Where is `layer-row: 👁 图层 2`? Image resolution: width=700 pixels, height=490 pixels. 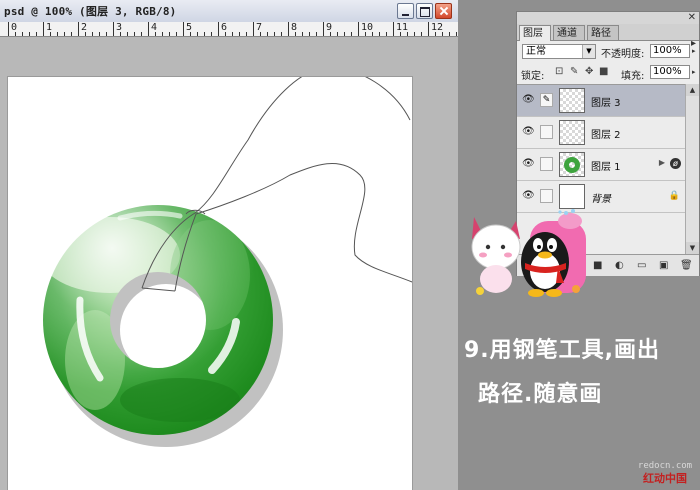
layer-row: 👁 图层 2 is located at coordinates (601, 133).